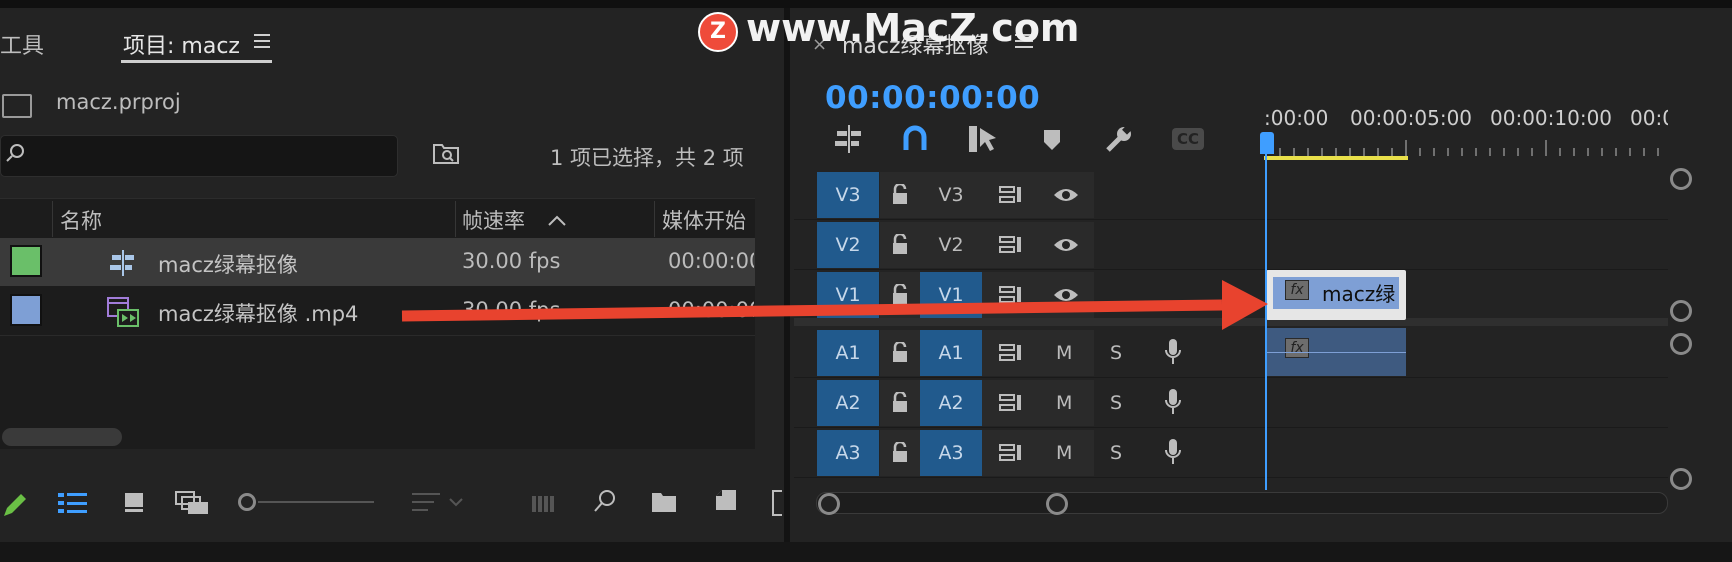  What do you see at coordinates (654, 219) in the screenshot?
I see `column-separator` at bounding box center [654, 219].